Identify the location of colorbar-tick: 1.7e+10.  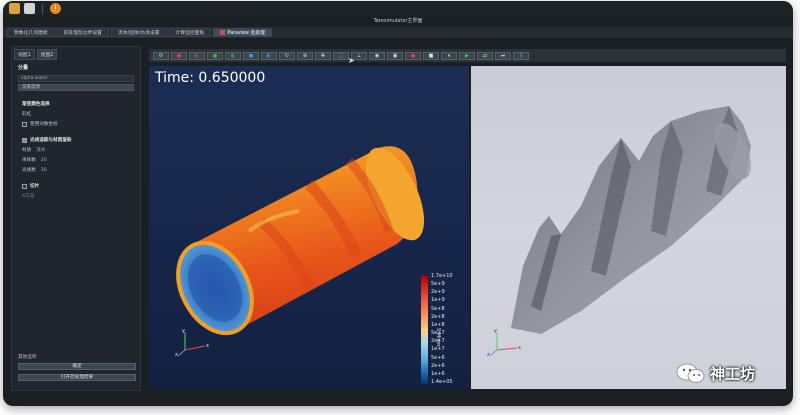
(442, 276).